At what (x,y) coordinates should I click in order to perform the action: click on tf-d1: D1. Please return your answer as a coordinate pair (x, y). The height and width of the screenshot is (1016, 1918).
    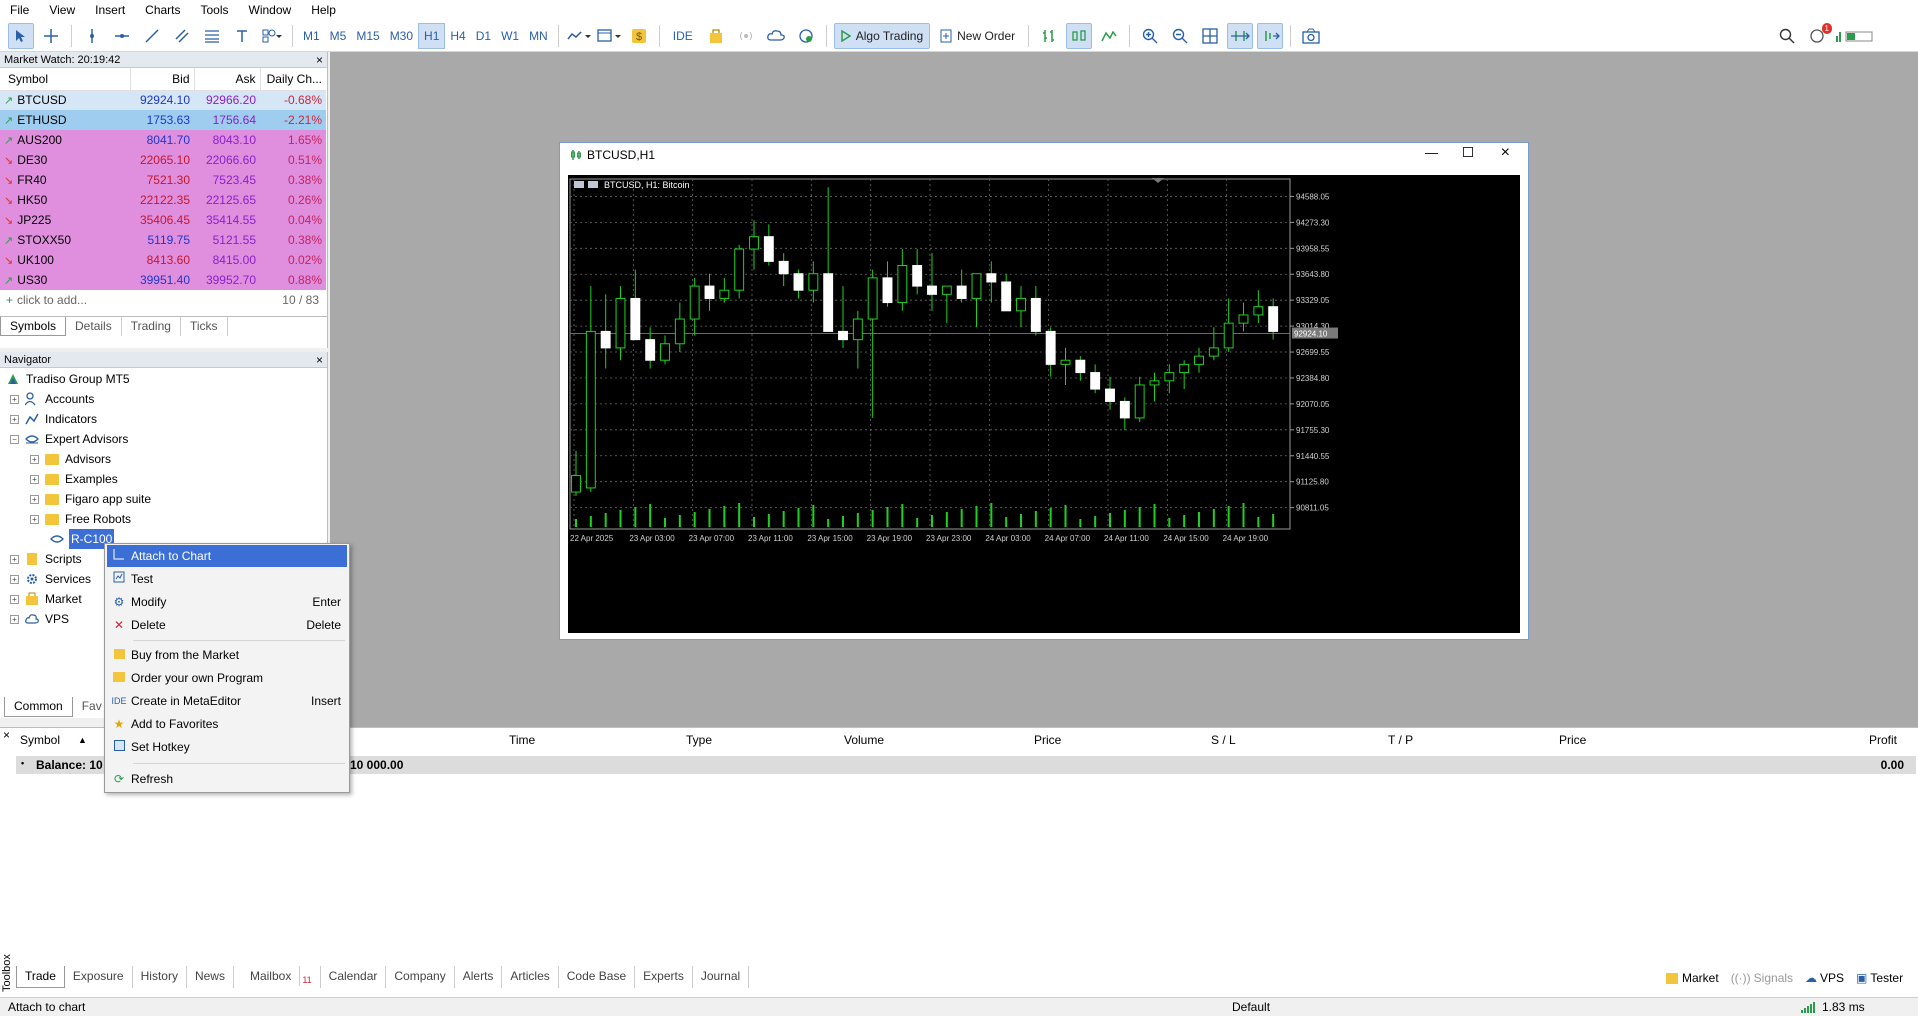
    Looking at the image, I should click on (483, 36).